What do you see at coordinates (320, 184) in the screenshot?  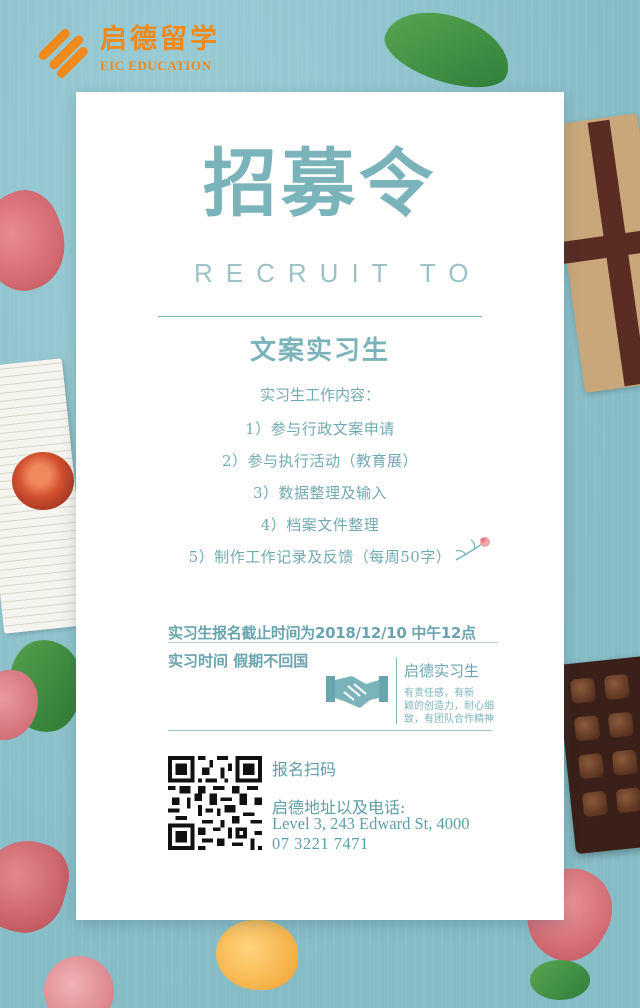 I see `poster-headline: 招募令` at bounding box center [320, 184].